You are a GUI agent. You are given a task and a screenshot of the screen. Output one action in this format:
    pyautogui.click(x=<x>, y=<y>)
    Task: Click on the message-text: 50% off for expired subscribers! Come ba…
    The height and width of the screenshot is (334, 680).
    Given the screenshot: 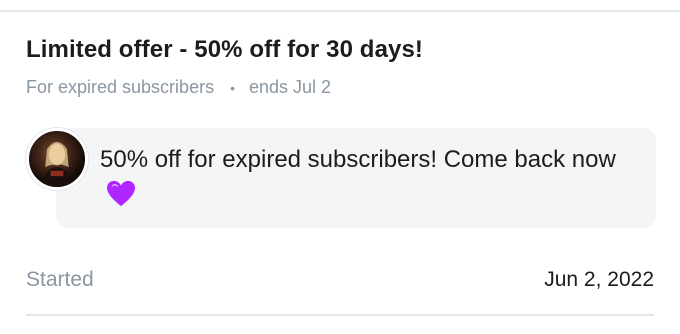 What is the action you would take?
    pyautogui.click(x=358, y=159)
    